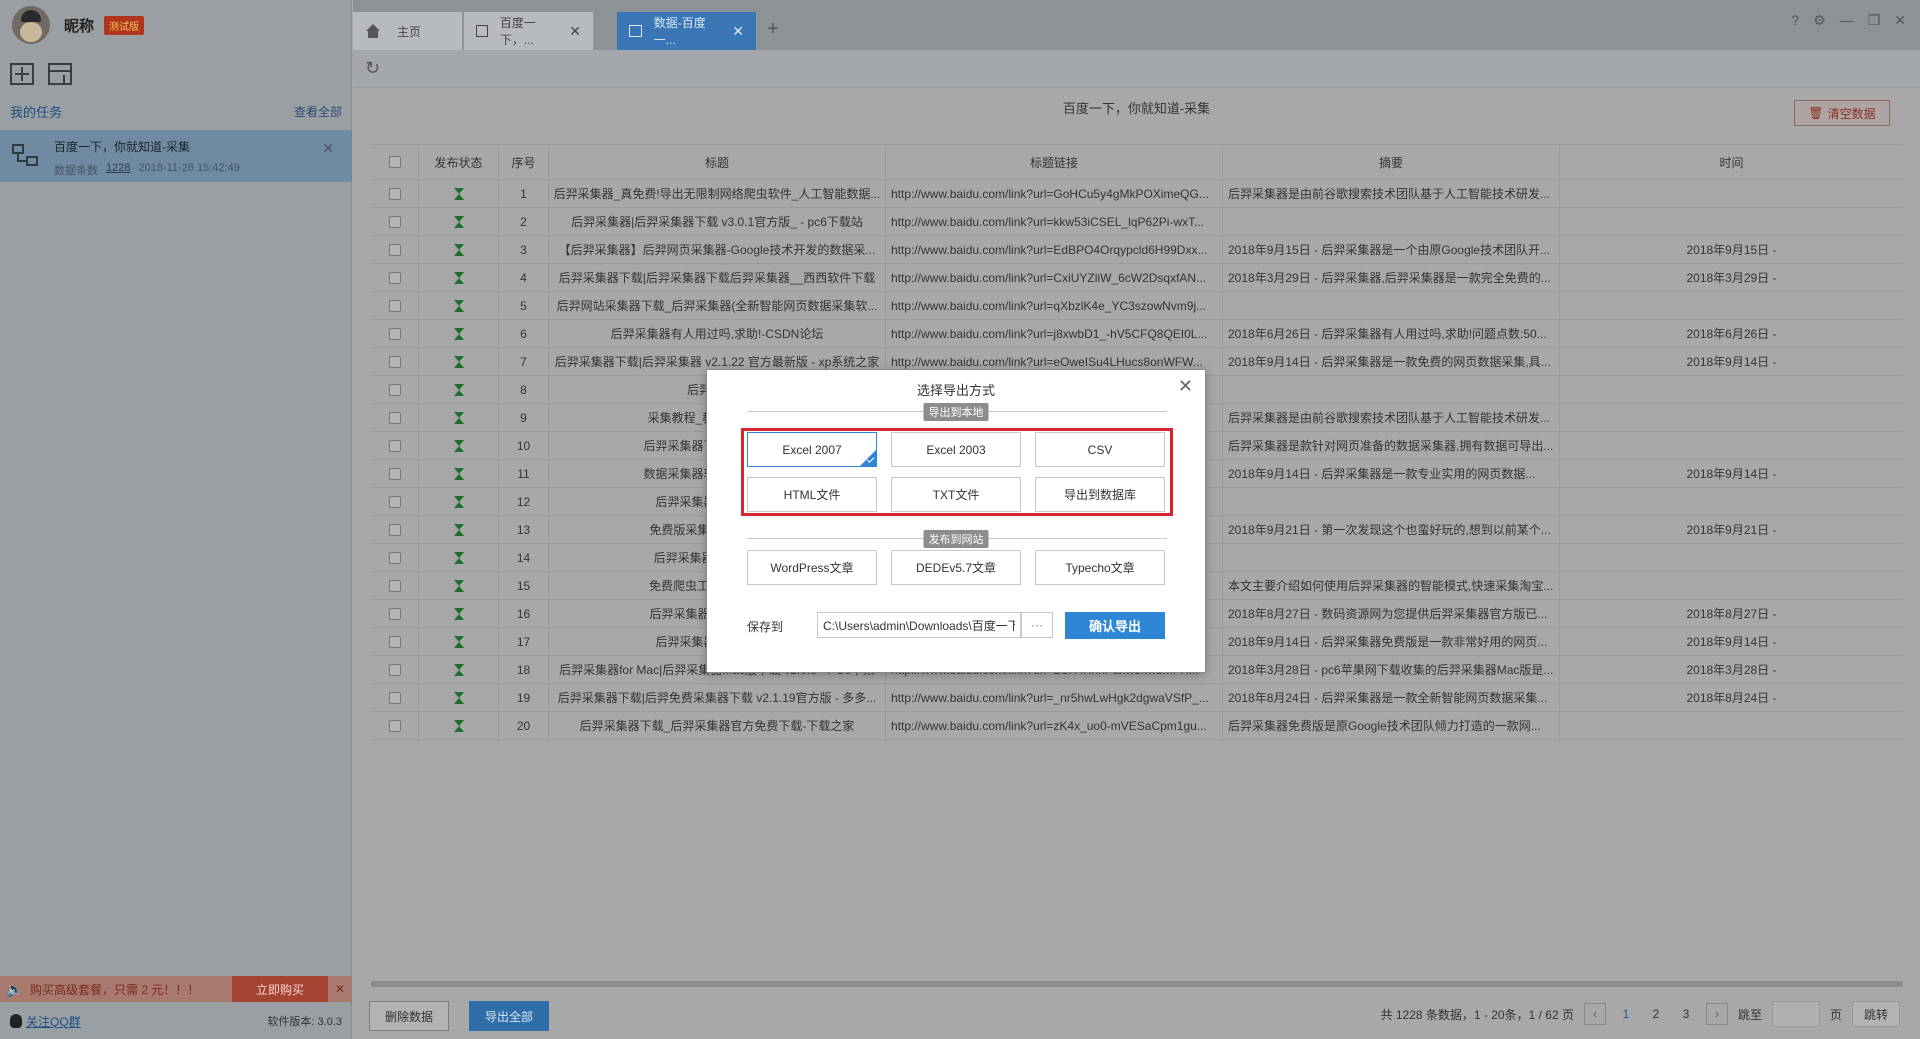 Image resolution: width=1920 pixels, height=1039 pixels. What do you see at coordinates (22, 74) in the screenshot?
I see `add-task-icon` at bounding box center [22, 74].